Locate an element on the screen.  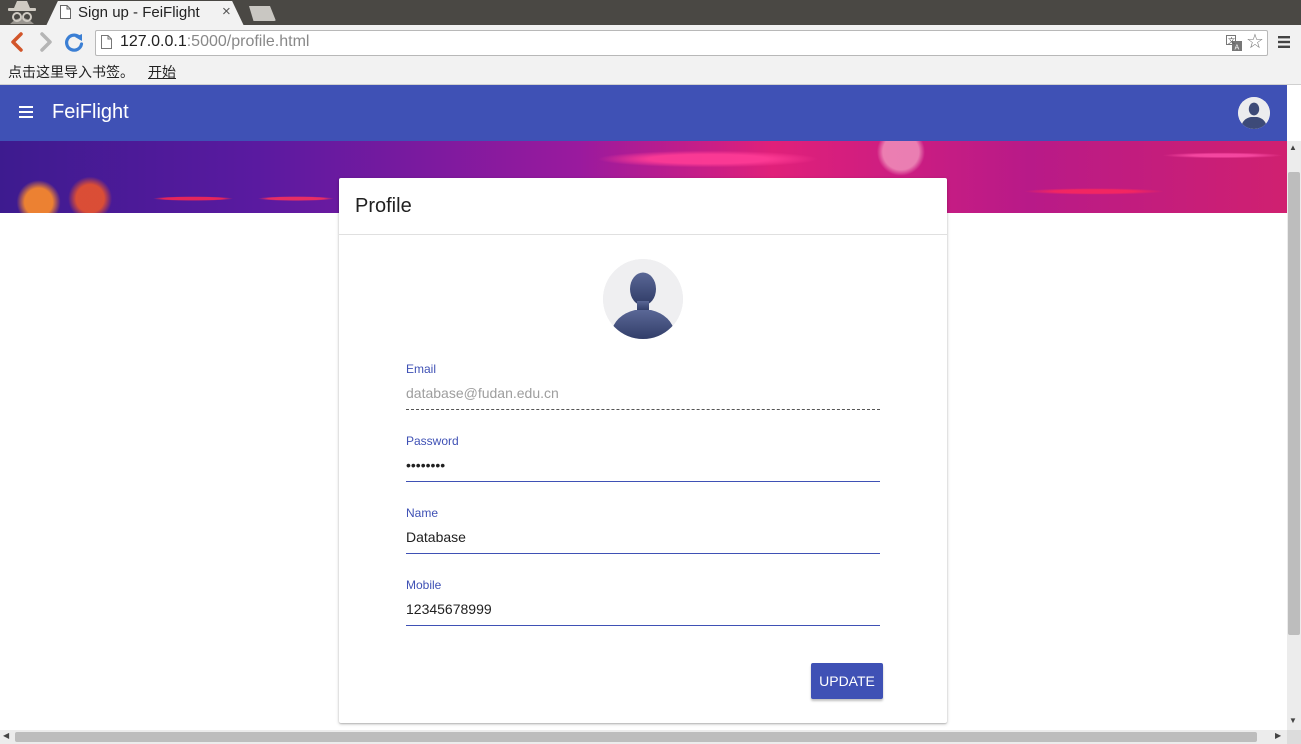
page-info-icon is located at coordinates (106, 42).